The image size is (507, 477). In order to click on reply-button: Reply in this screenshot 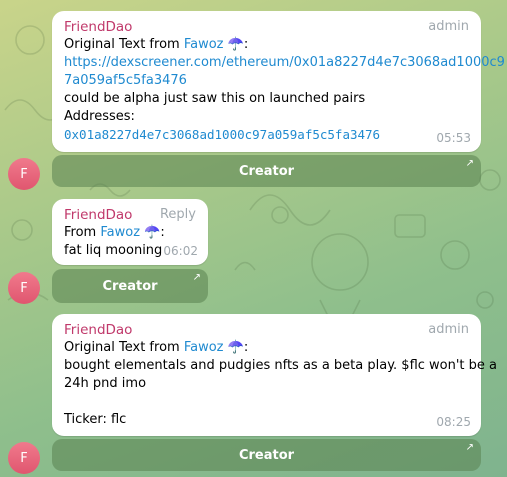, I will do `click(178, 215)`.